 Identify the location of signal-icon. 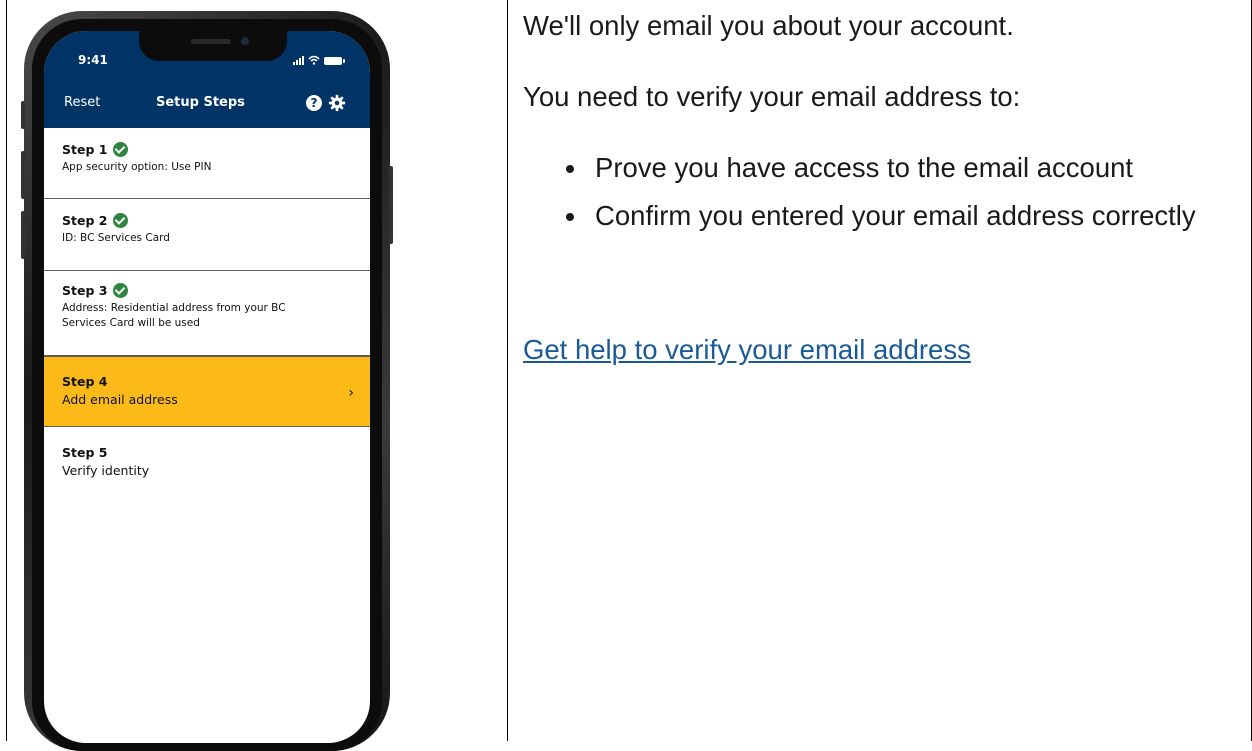
(298, 60).